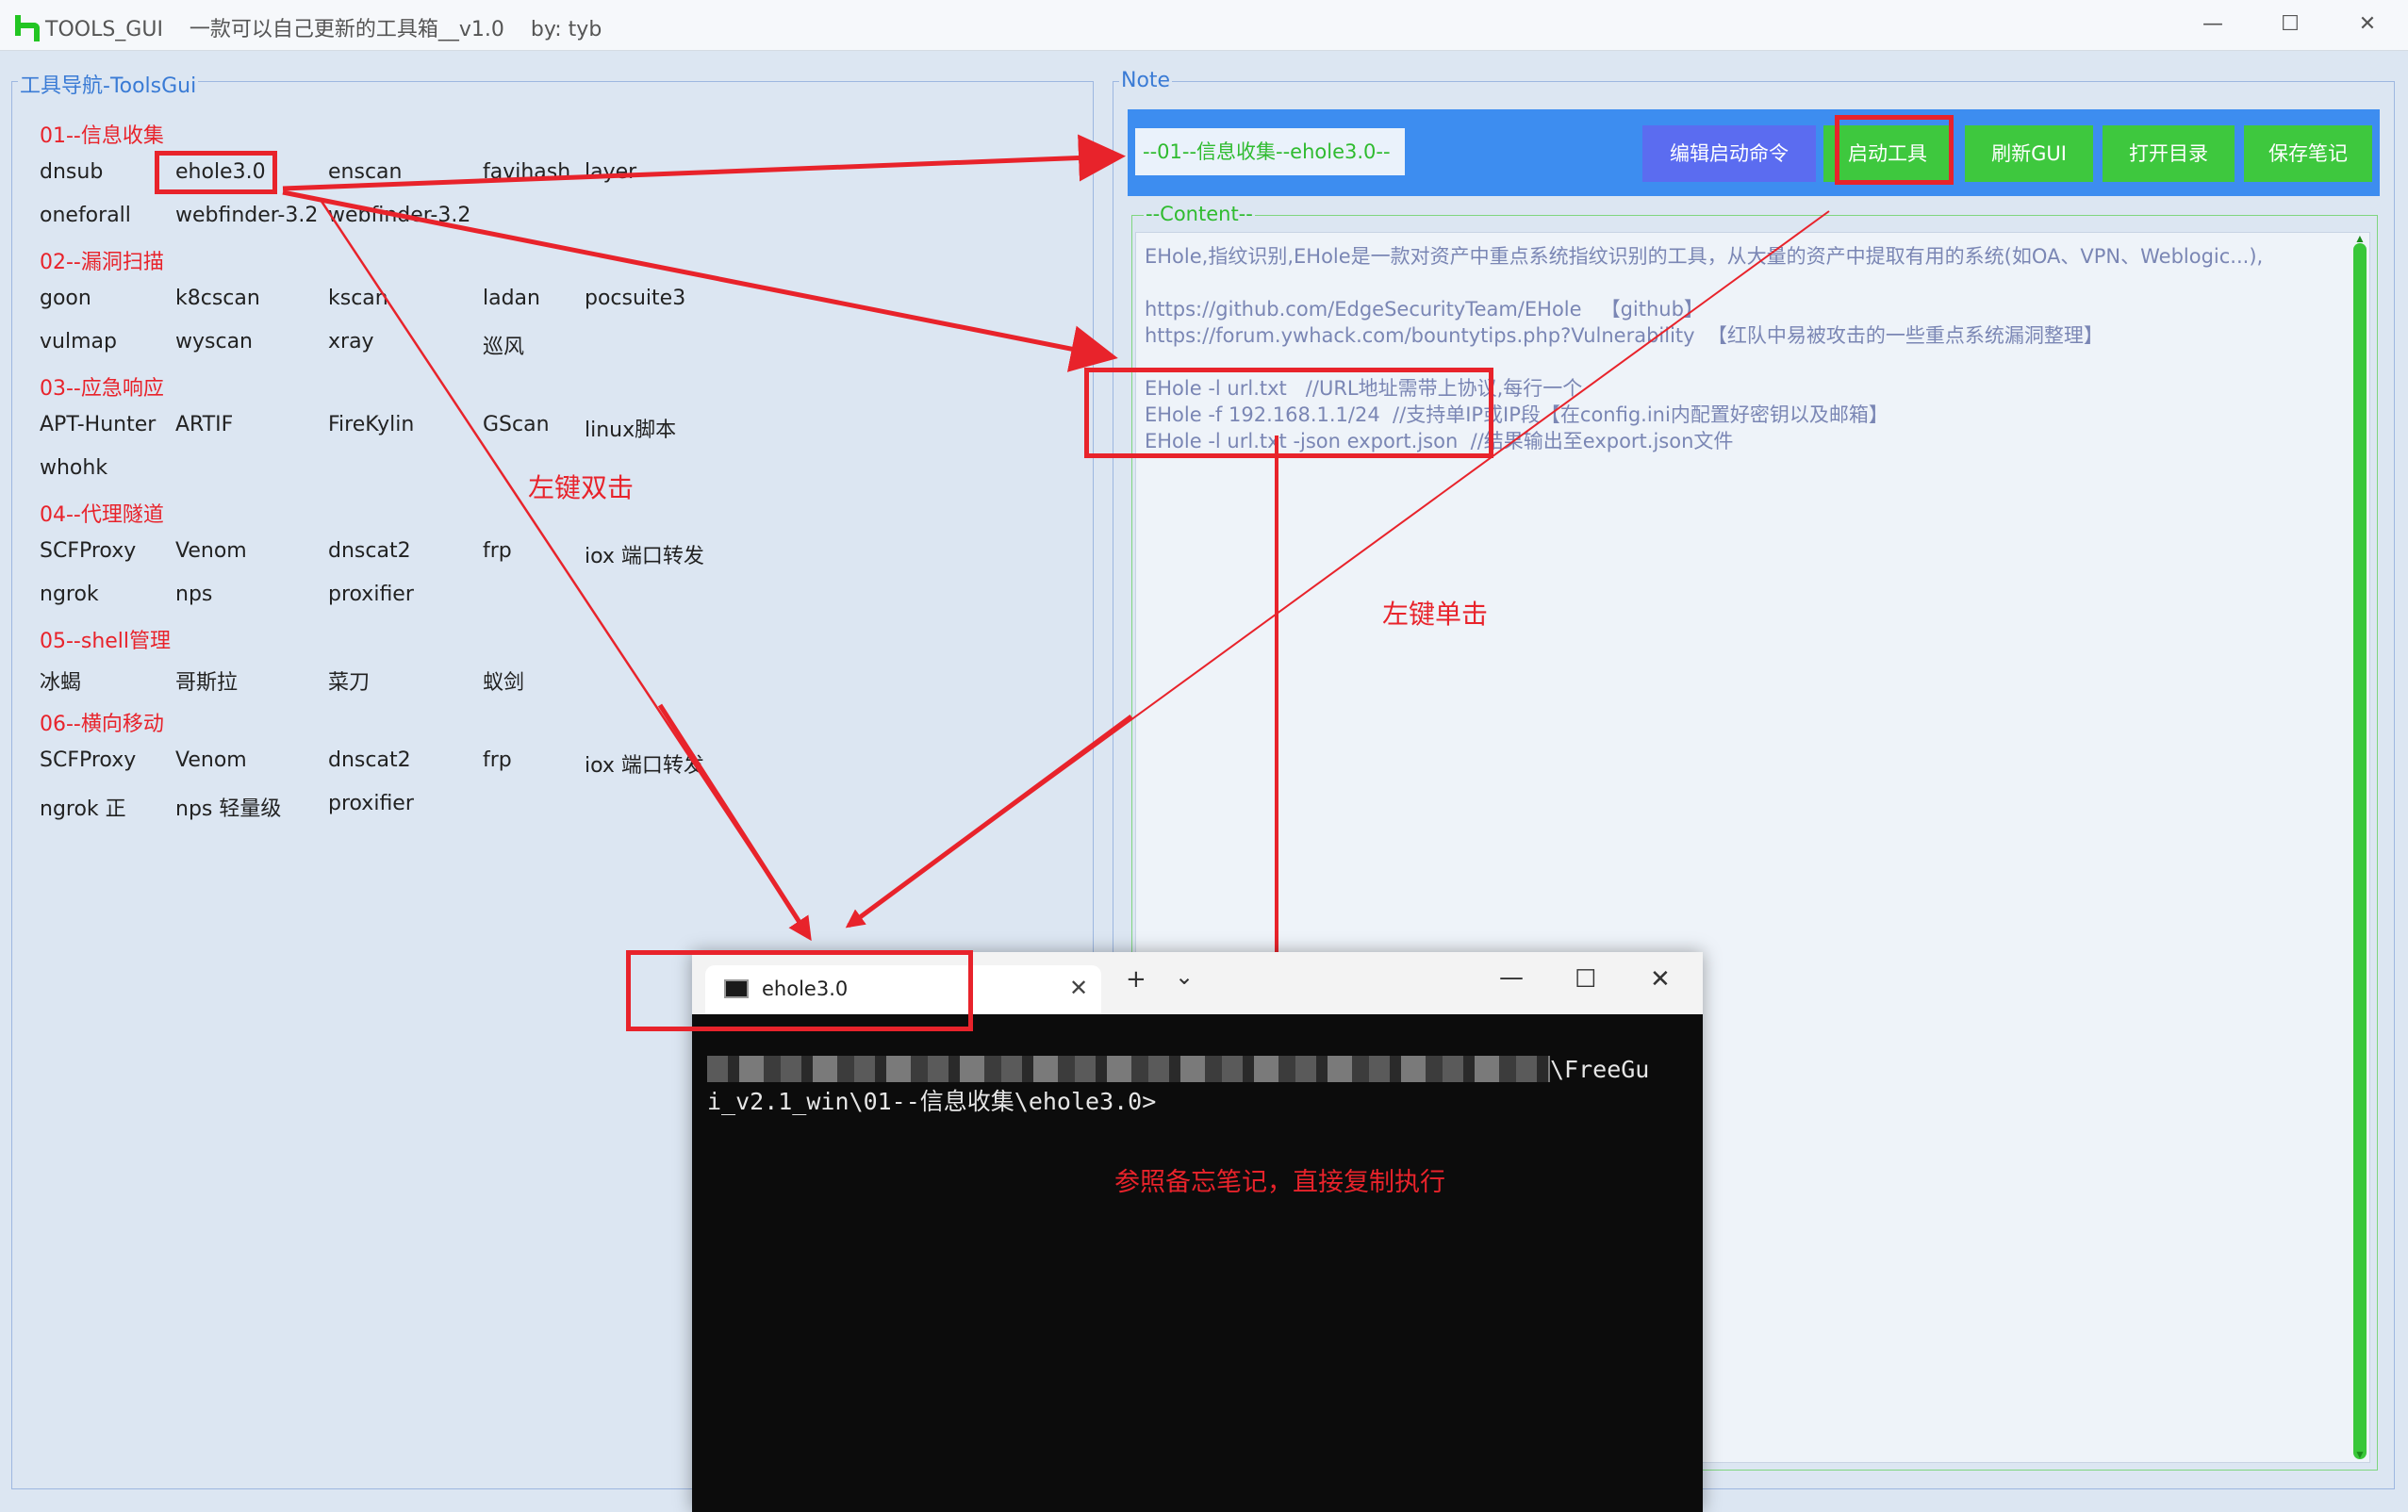 The height and width of the screenshot is (1512, 2408). I want to click on terminal-minimize-button: —, so click(1511, 978).